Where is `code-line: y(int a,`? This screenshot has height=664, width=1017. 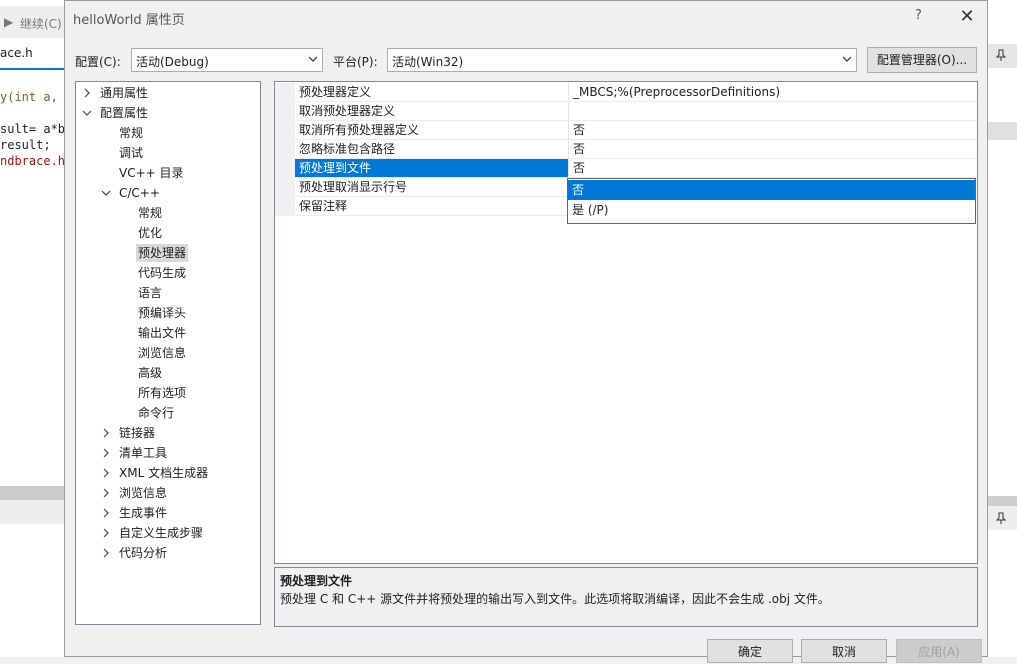
code-line: y(int a, is located at coordinates (29, 97).